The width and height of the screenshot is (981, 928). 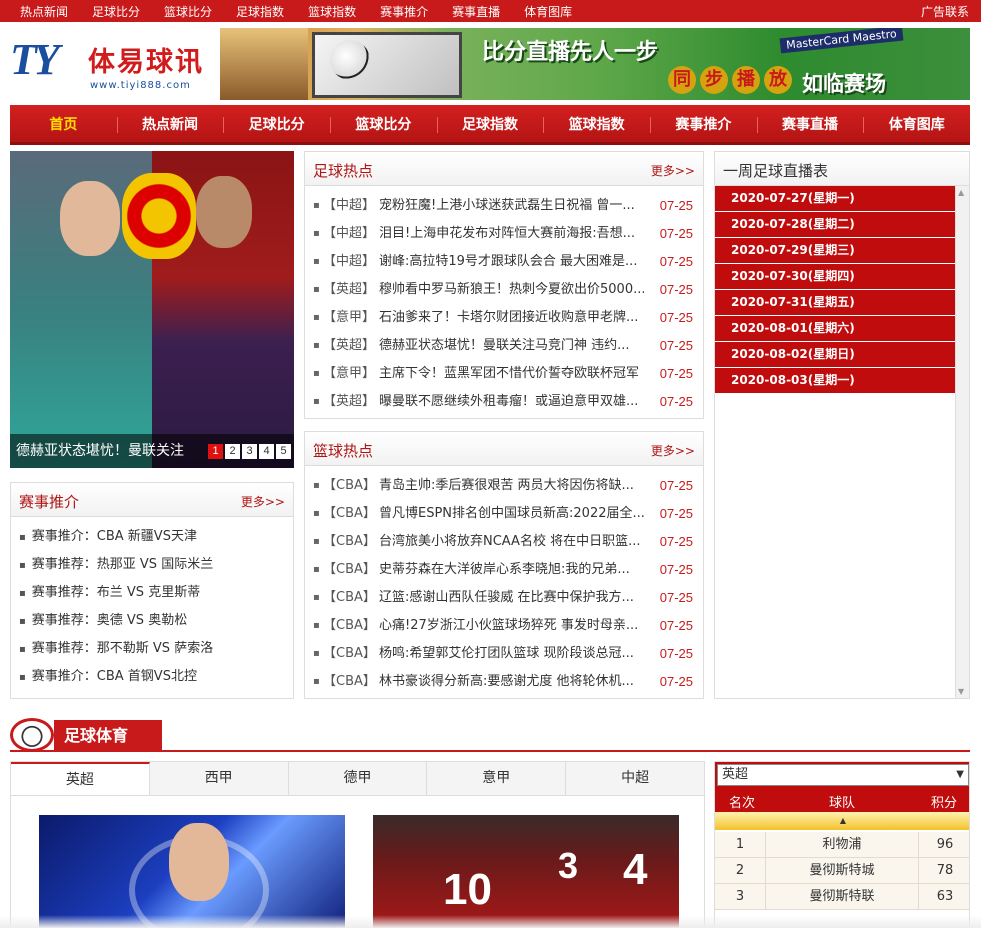 What do you see at coordinates (961, 691) in the screenshot?
I see `scroll-down-icon: ▼` at bounding box center [961, 691].